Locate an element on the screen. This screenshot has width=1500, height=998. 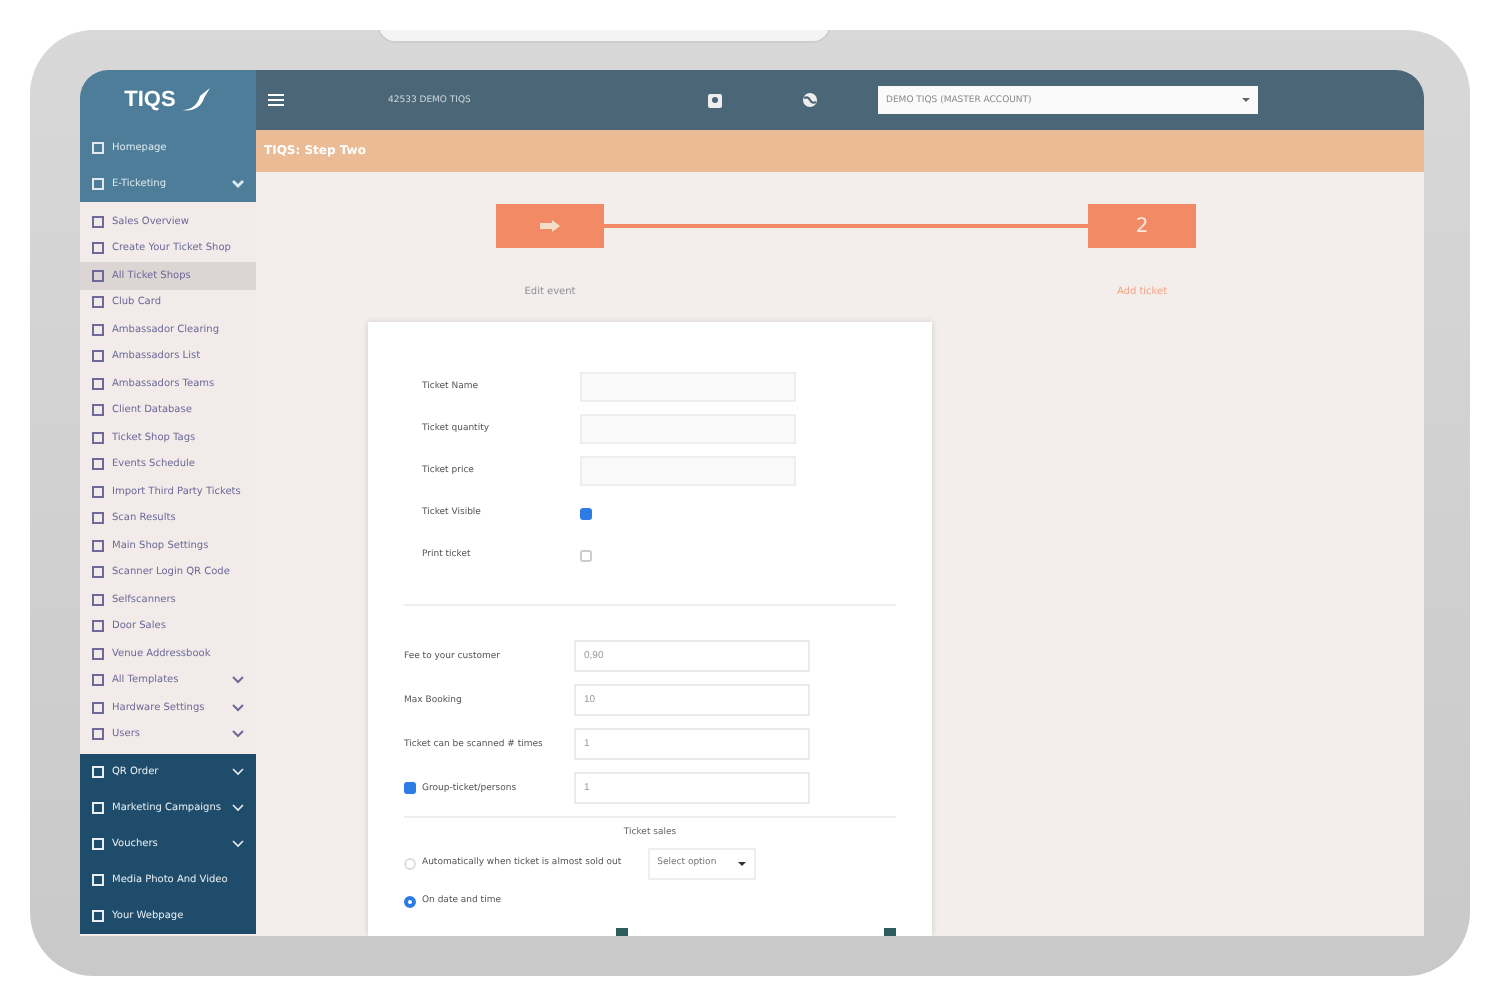
radio-button is located at coordinates (410, 901).